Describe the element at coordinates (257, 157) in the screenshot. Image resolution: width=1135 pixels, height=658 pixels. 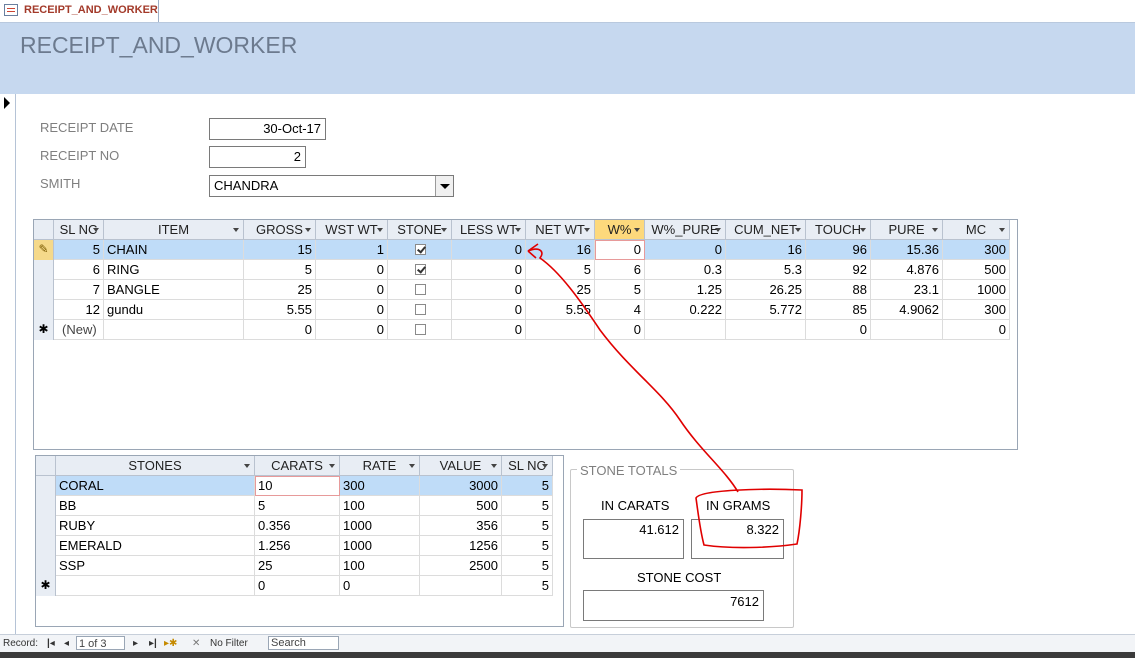
I see `receipt-no-field: 2` at that location.